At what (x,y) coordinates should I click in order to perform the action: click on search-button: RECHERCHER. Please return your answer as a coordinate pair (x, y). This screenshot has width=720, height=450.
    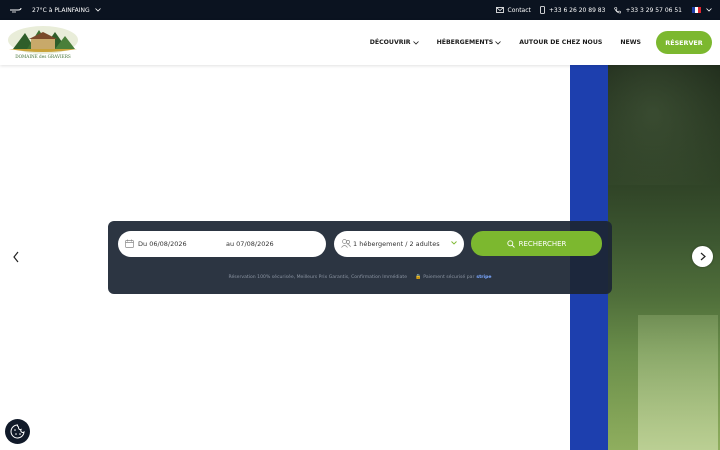
    Looking at the image, I should click on (536, 243).